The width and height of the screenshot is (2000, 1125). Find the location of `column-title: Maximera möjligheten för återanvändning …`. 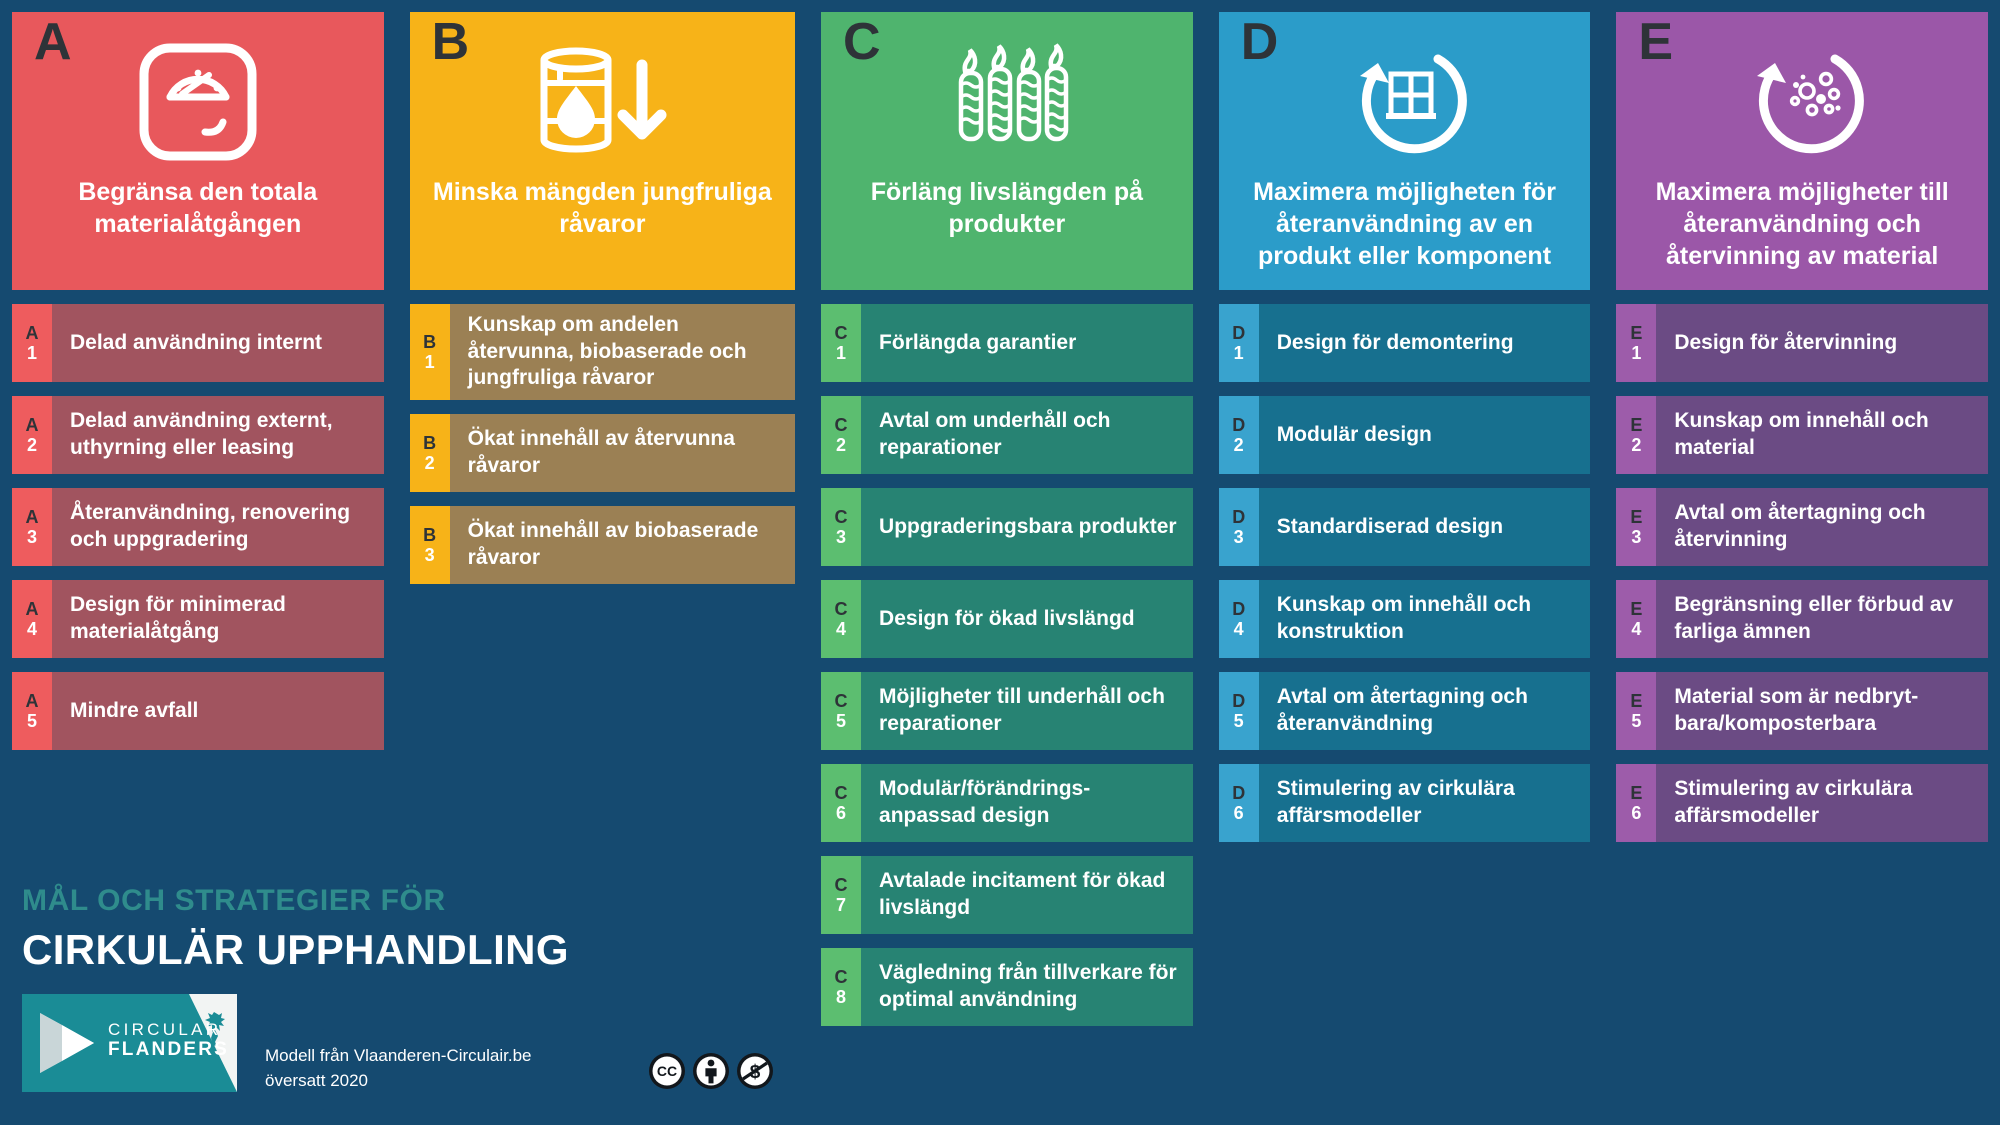

column-title: Maximera möjligheten för återanvändning … is located at coordinates (1404, 224).